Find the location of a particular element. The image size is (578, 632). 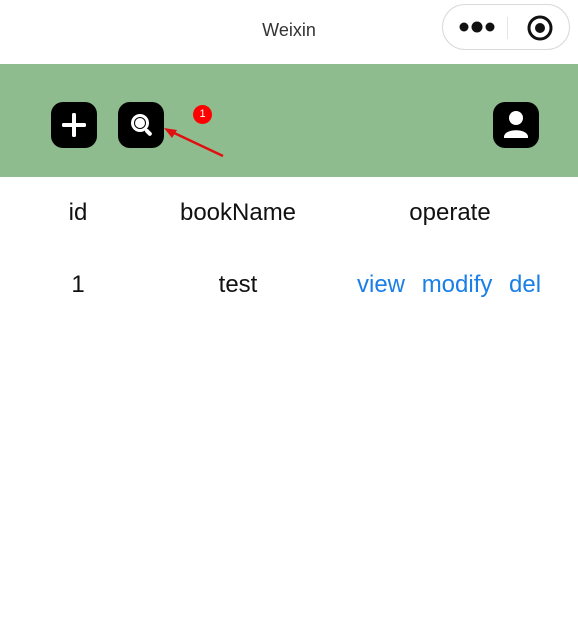

table-header-row: id bookName operate is located at coordinates (289, 213).